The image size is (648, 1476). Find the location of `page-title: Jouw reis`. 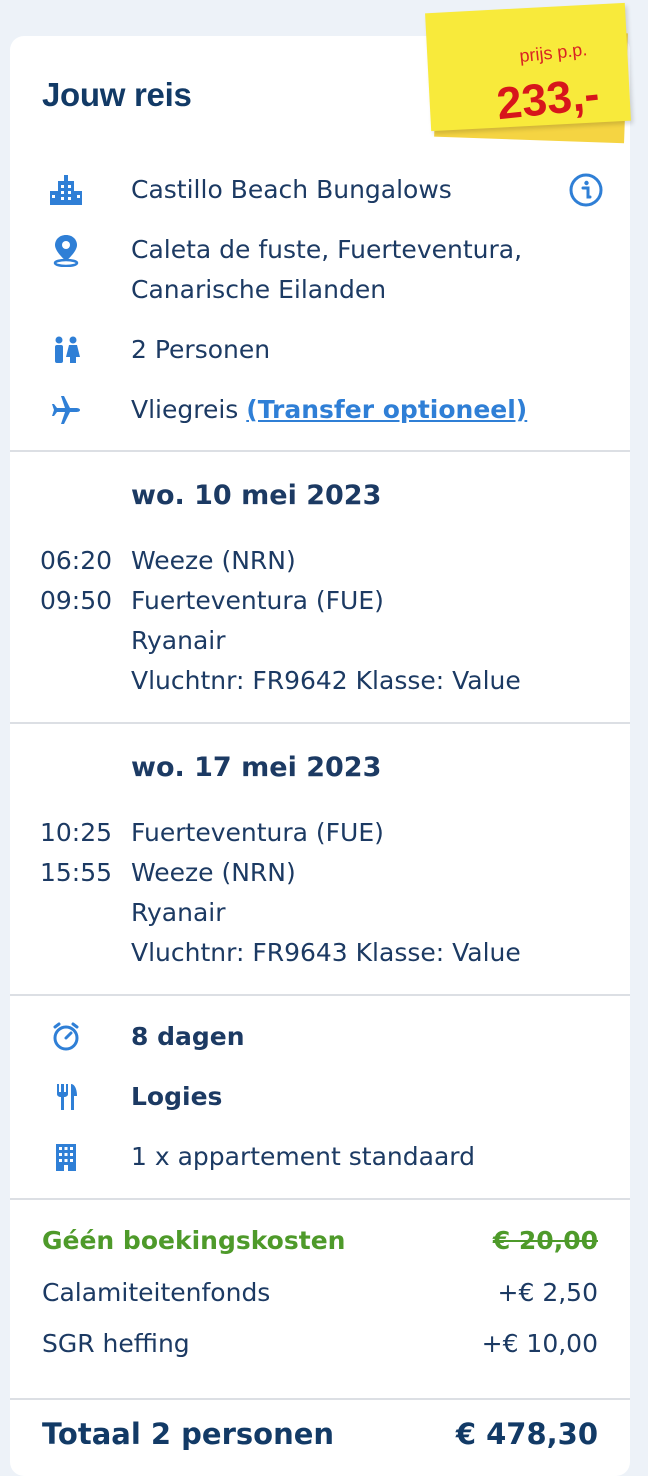

page-title: Jouw reis is located at coordinates (117, 94).